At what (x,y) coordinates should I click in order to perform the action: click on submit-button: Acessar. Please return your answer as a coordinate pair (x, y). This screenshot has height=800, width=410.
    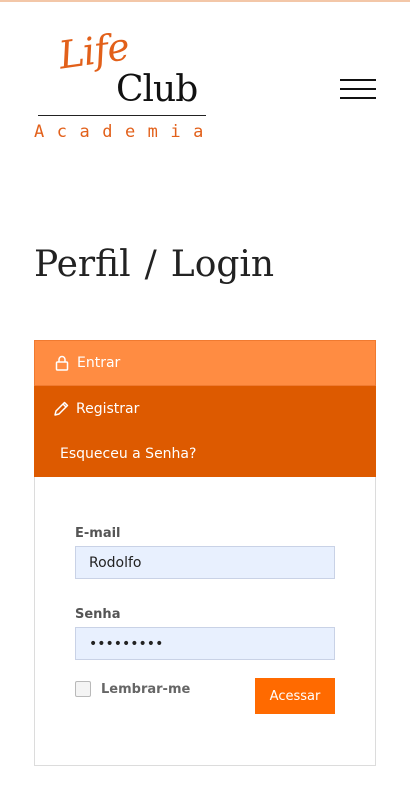
    Looking at the image, I should click on (295, 696).